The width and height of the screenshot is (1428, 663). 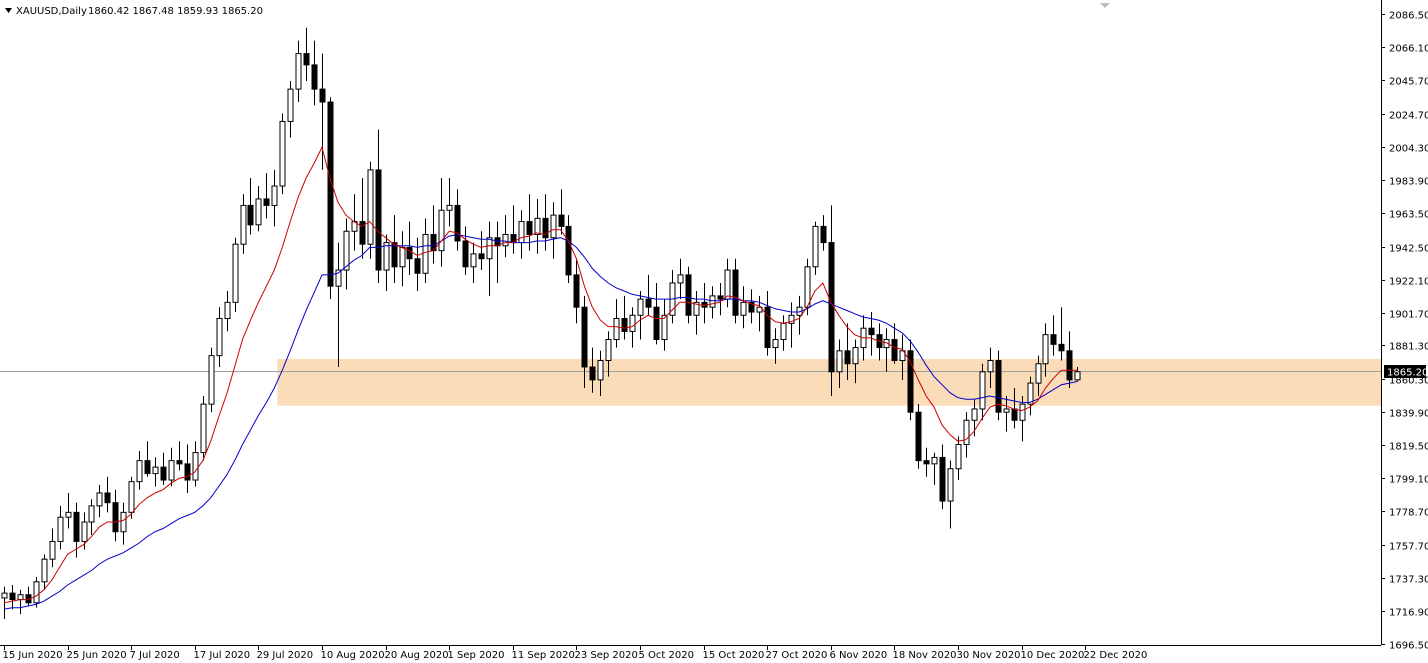 I want to click on y-tick-label: 1983.90, so click(x=1408, y=182).